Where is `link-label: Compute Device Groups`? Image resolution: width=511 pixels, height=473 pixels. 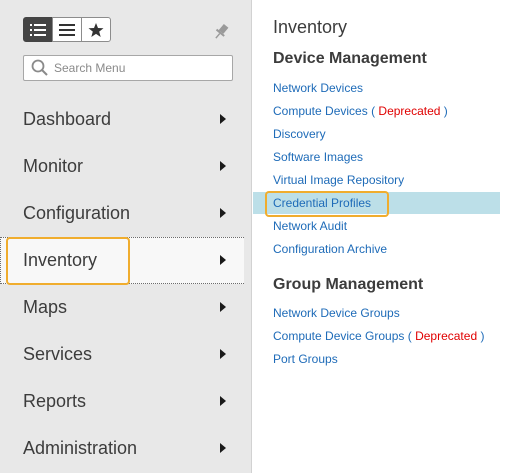
link-label: Compute Device Groups is located at coordinates (339, 336).